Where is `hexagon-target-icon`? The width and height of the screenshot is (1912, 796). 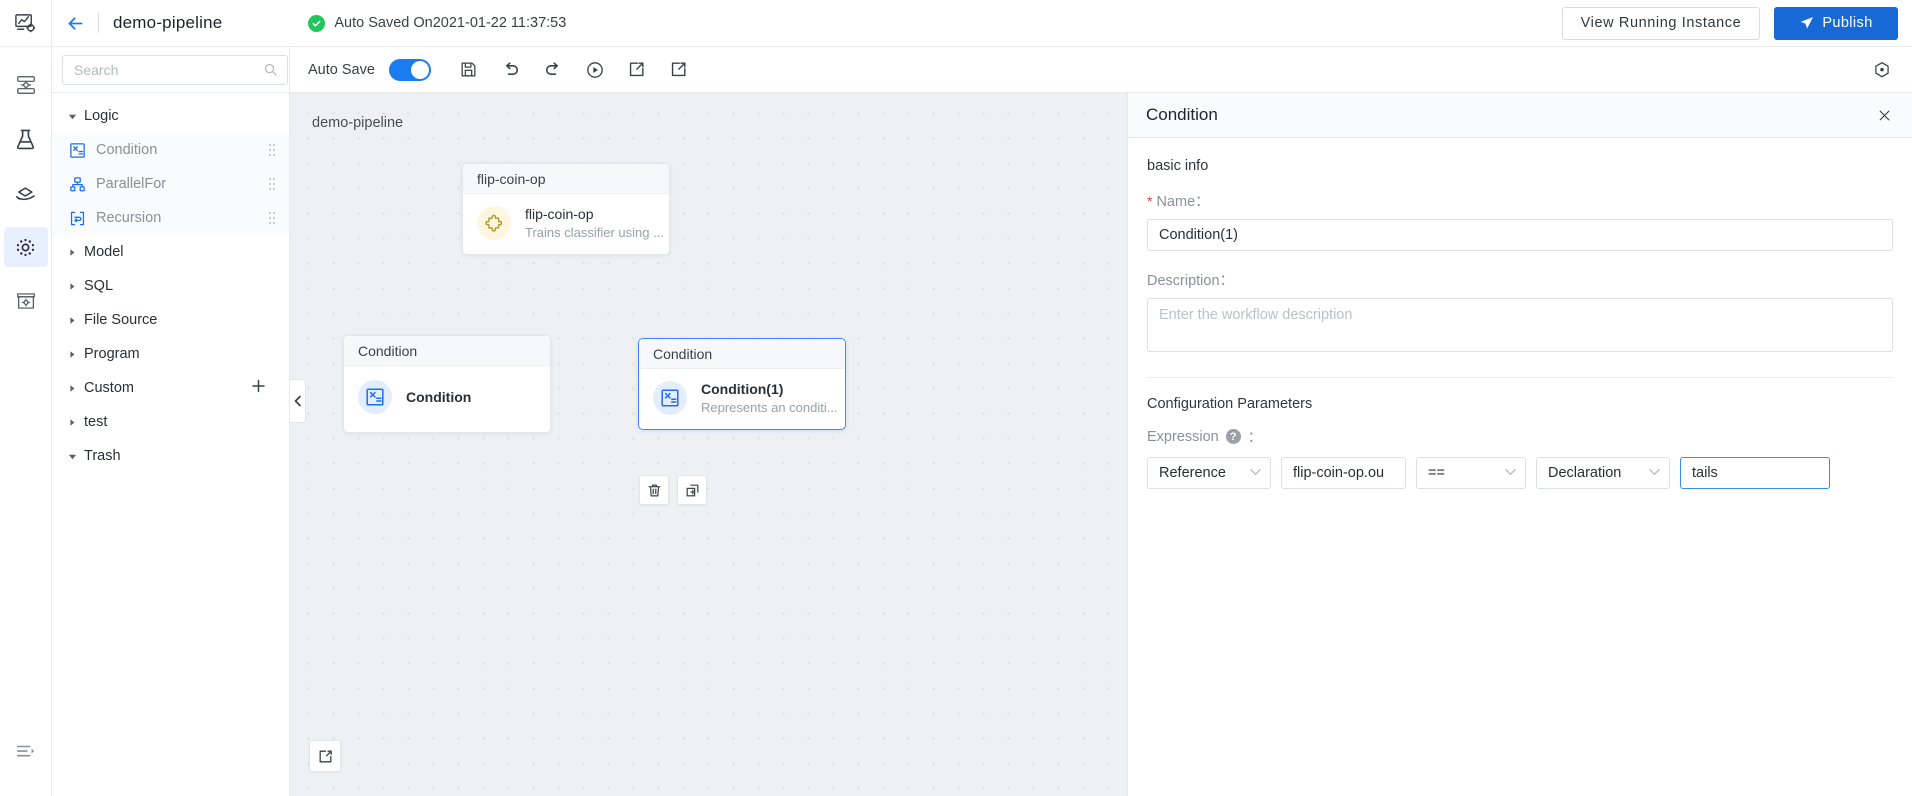
hexagon-target-icon is located at coordinates (1882, 69).